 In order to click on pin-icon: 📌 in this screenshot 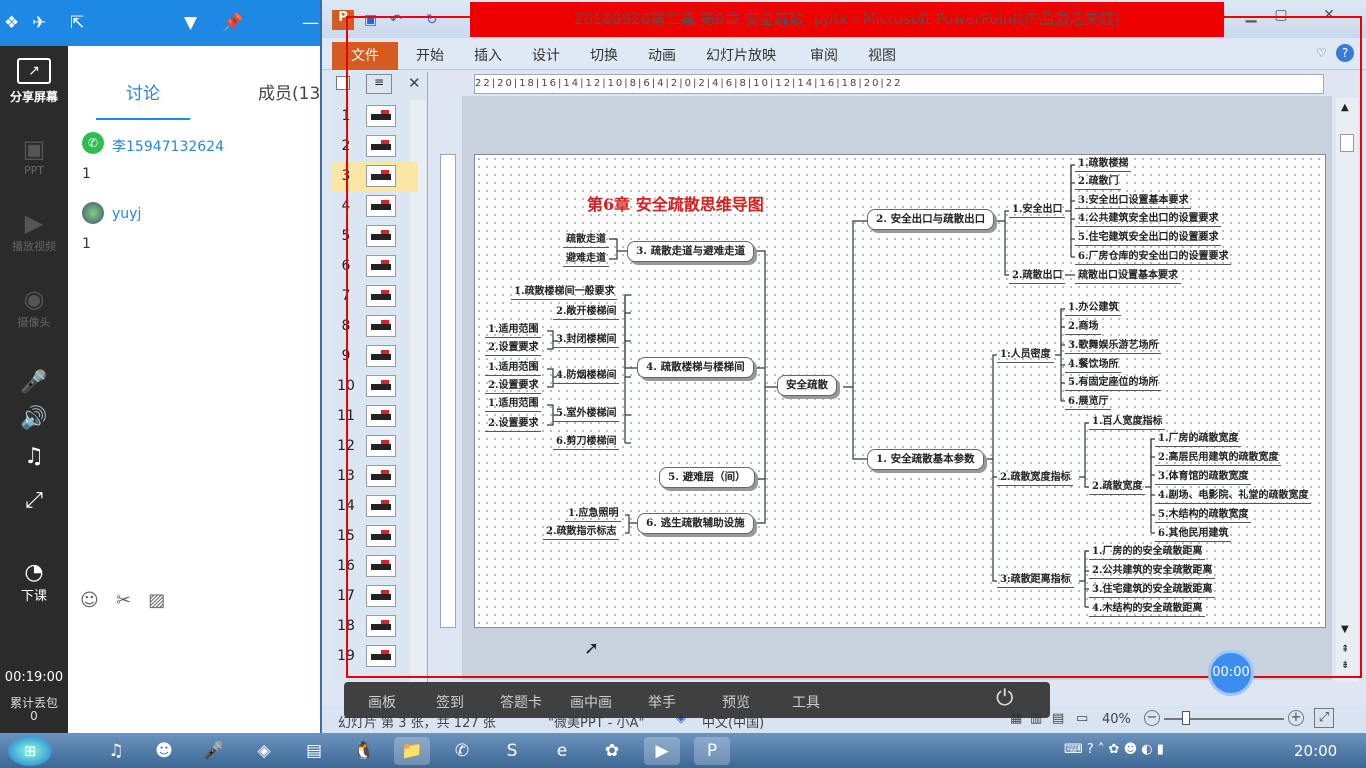, I will do `click(232, 23)`.